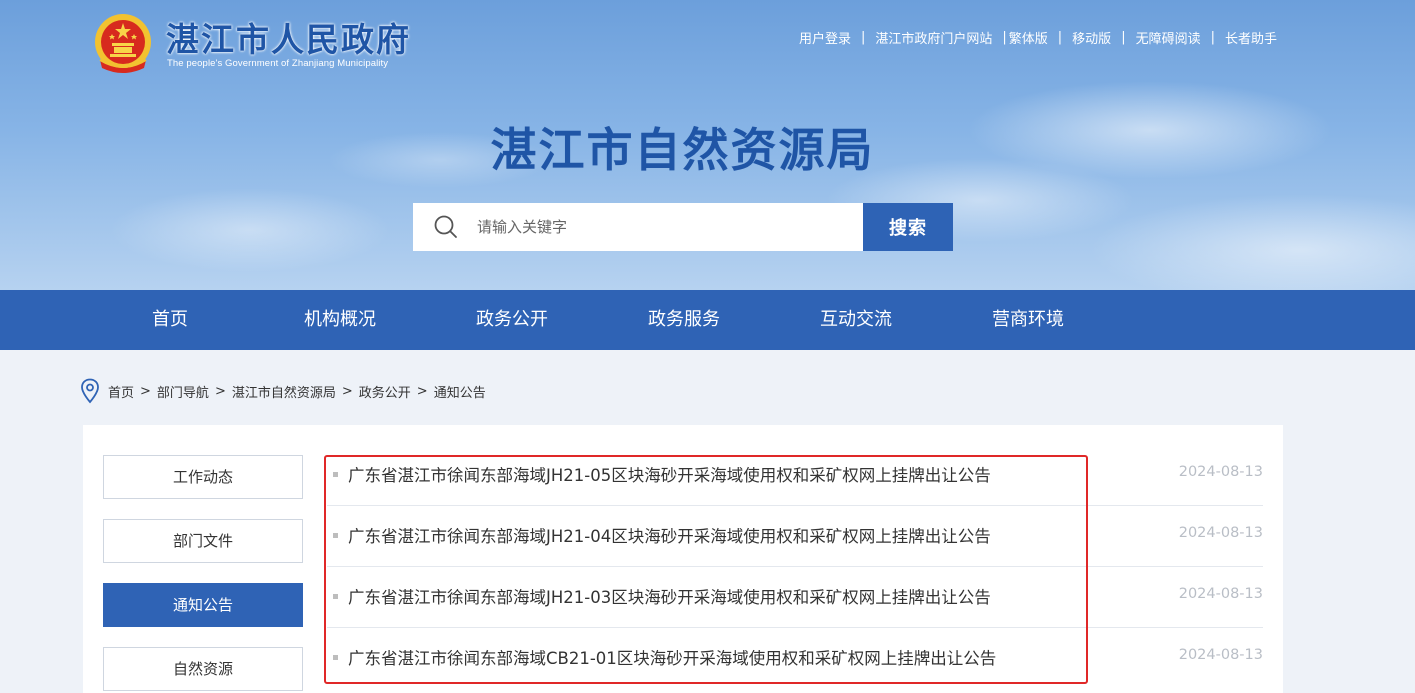 Image resolution: width=1415 pixels, height=693 pixels. Describe the element at coordinates (123, 43) in the screenshot. I see `national-emblem-icon` at that location.